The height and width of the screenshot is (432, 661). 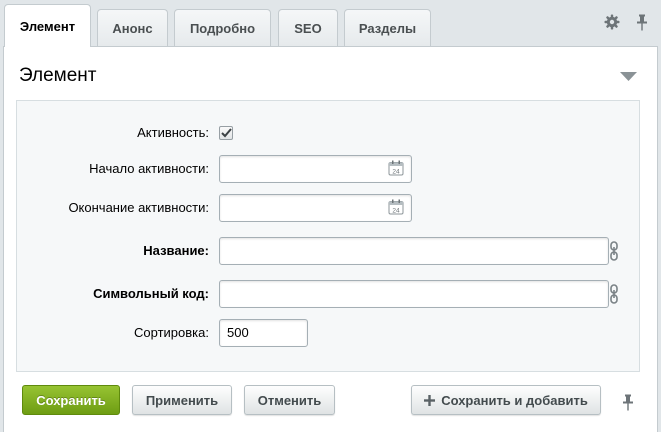 What do you see at coordinates (171, 332) in the screenshot?
I see `sort-label: Сортировка:` at bounding box center [171, 332].